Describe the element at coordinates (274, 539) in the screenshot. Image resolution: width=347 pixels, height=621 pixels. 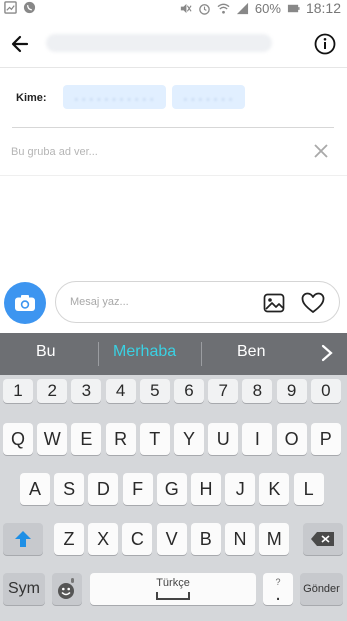
I see `key-m: M` at that location.